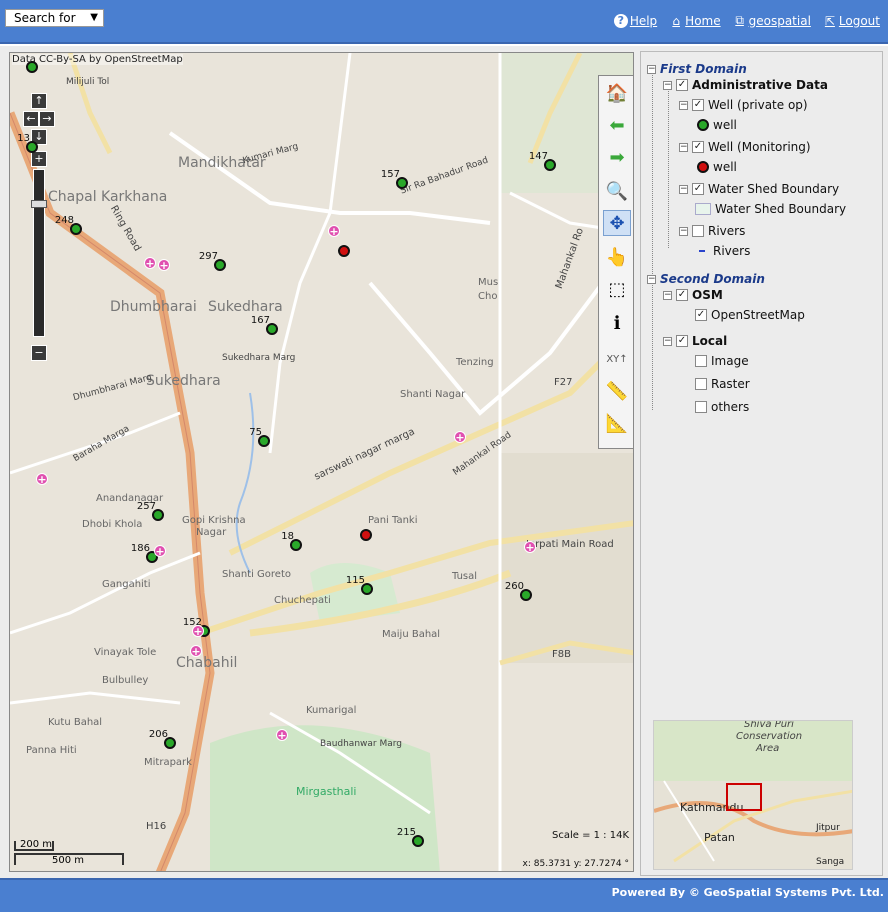  Describe the element at coordinates (701, 384) in the screenshot. I see `raster-checkbox` at that location.